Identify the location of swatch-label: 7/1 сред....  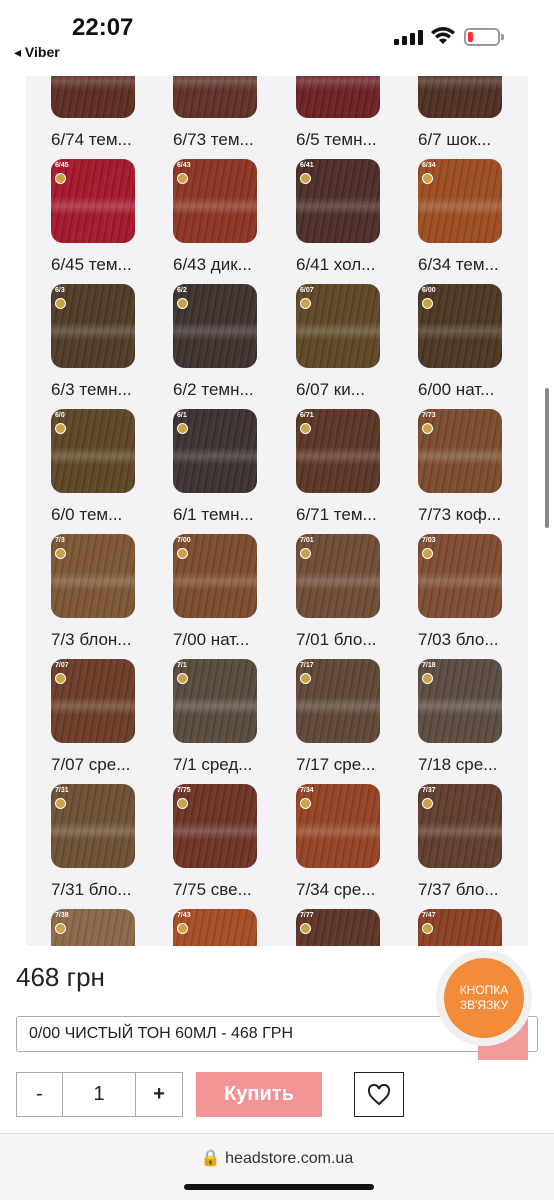
(218, 765).